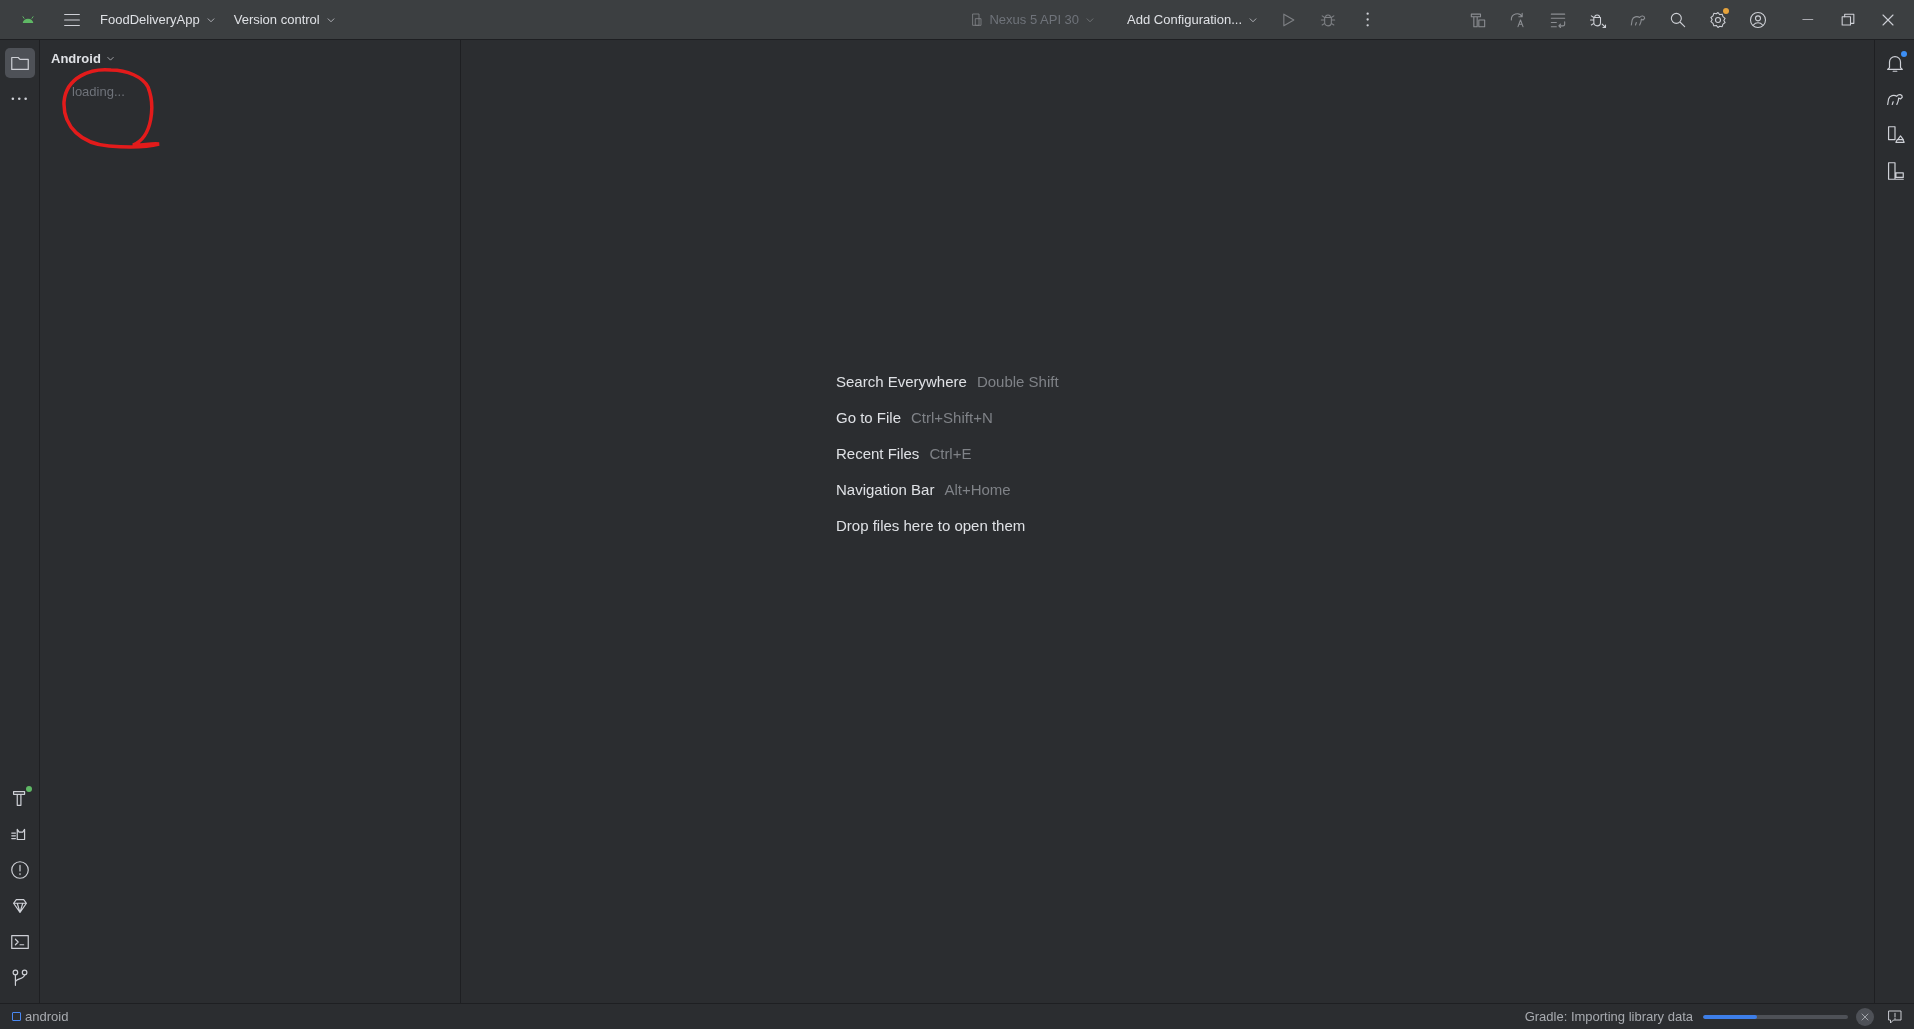 The width and height of the screenshot is (1914, 1029). I want to click on minimize-icon, so click(1808, 19).